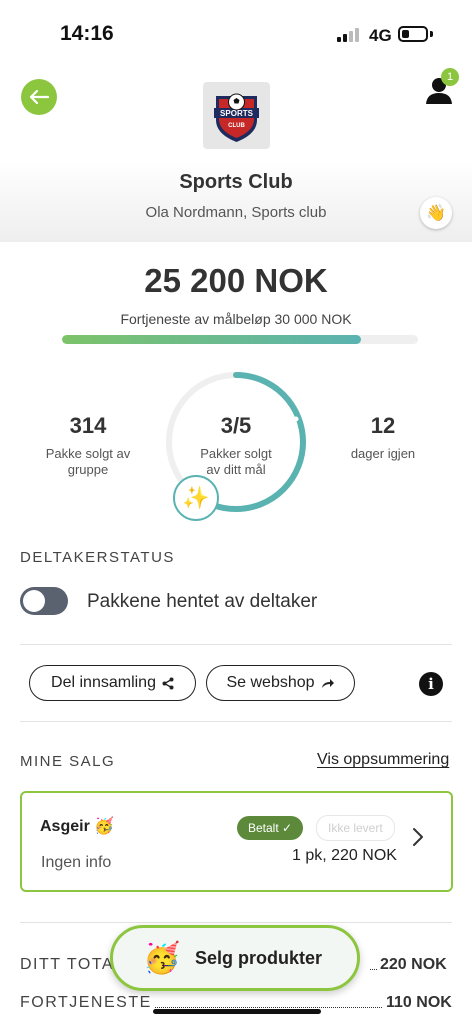  I want to click on back-button, so click(39, 97).